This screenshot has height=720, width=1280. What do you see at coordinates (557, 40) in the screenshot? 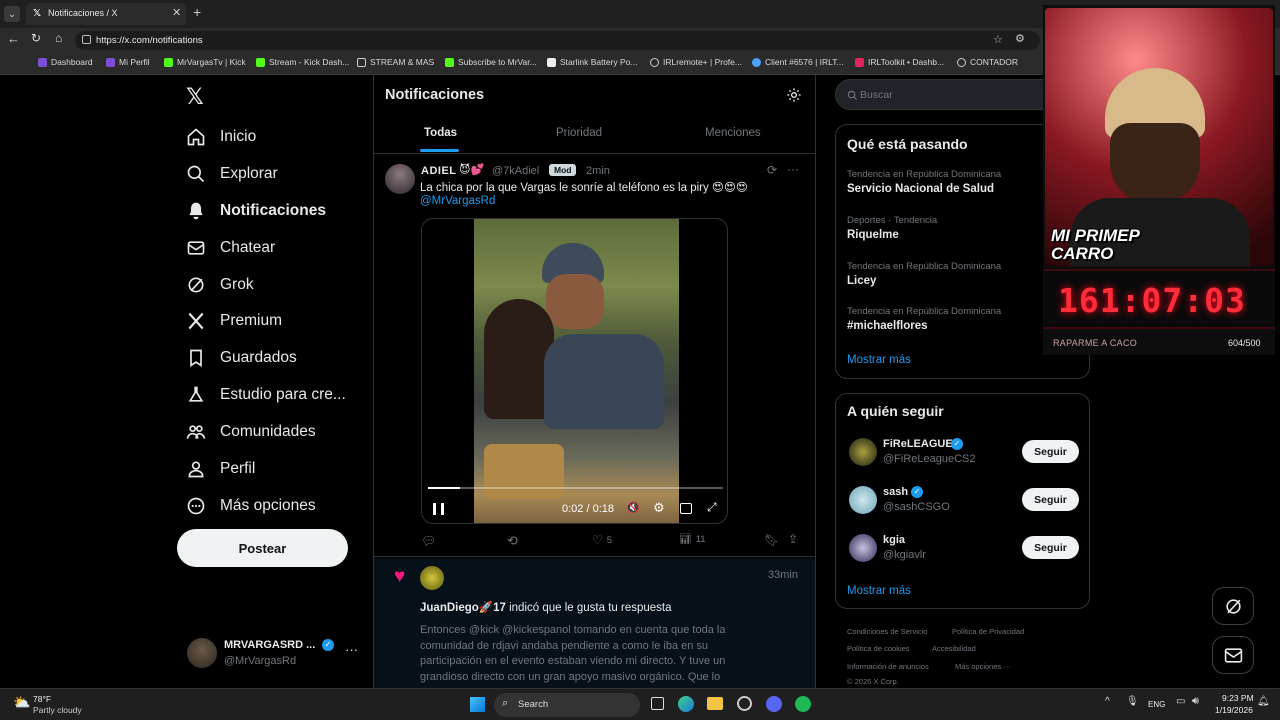
I see `url-input: https://x.com/notifications ☆` at bounding box center [557, 40].